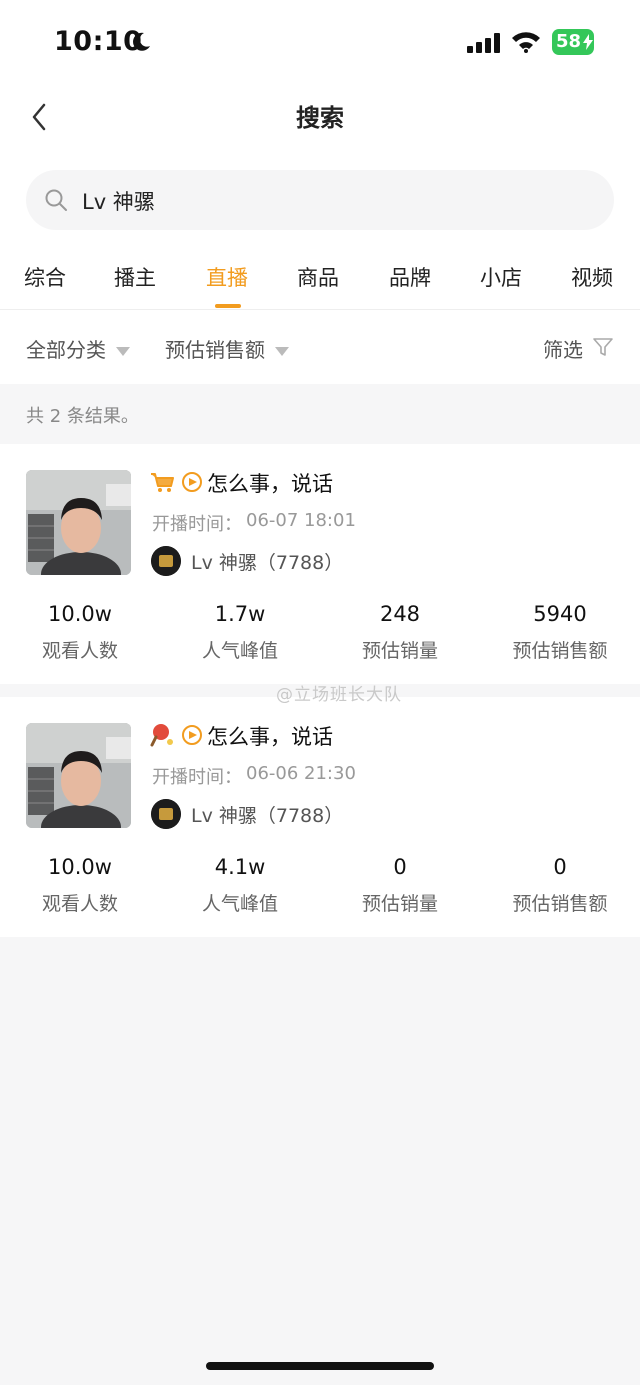  What do you see at coordinates (569, 41) in the screenshot?
I see `battery-level: 58` at bounding box center [569, 41].